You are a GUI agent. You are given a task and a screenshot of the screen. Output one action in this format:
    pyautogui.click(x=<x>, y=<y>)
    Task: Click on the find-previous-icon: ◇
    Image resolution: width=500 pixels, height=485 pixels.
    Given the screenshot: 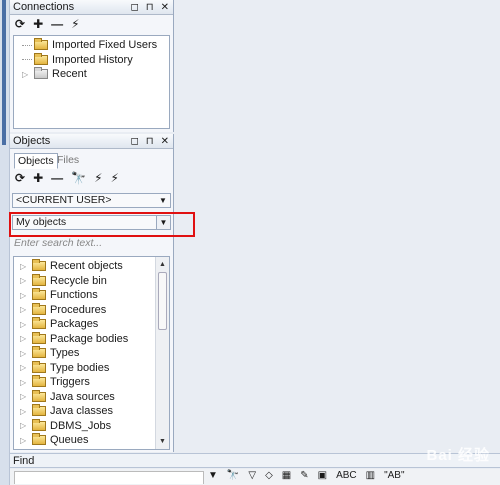 What is the action you would take?
    pyautogui.click(x=269, y=475)
    